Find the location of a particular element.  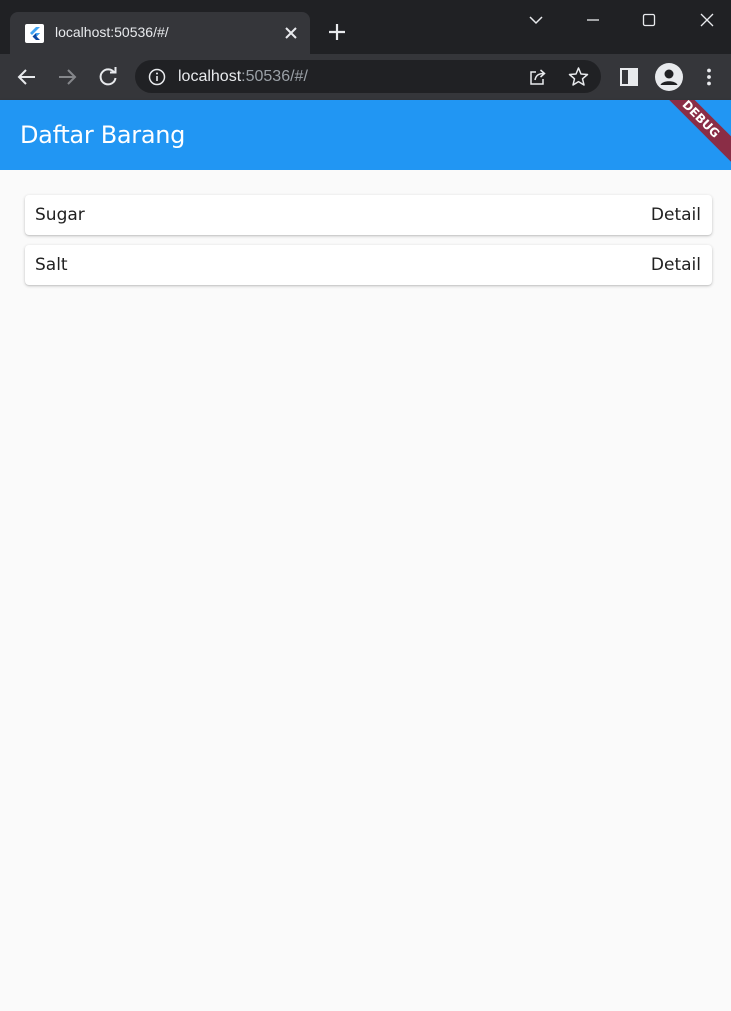

tab-search-chevron-icon is located at coordinates (536, 20).